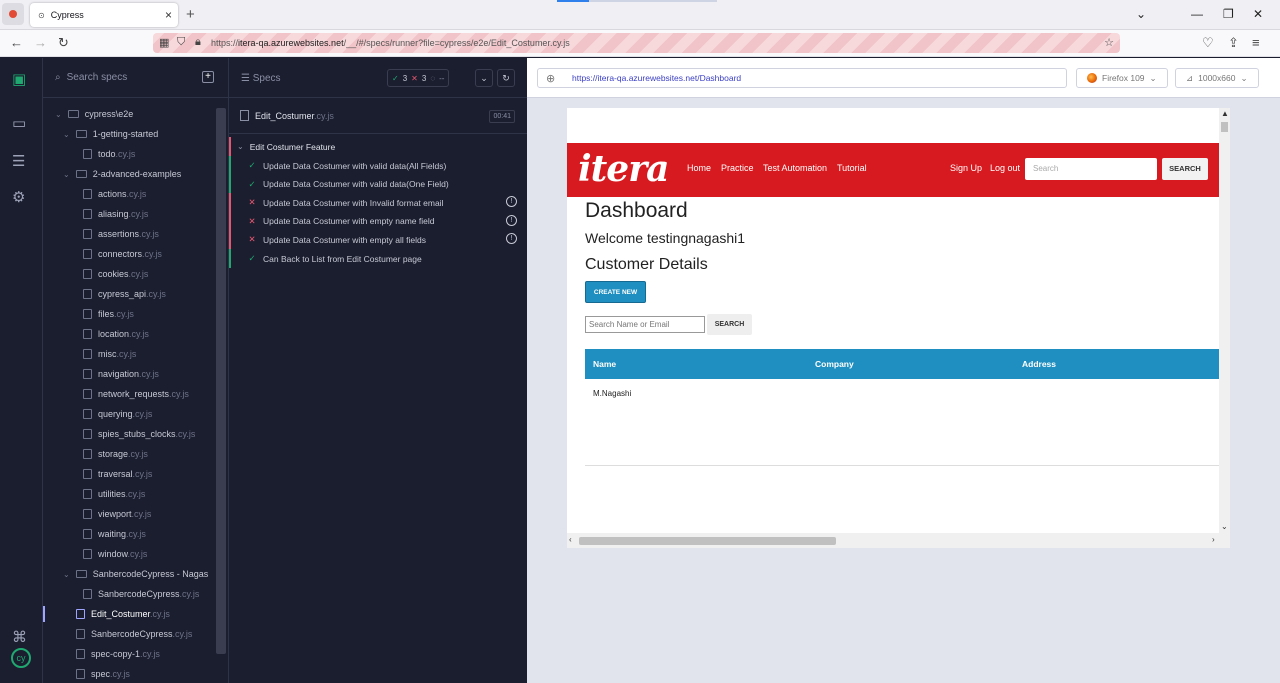 This screenshot has height=683, width=1280. I want to click on search-button: SEARCH, so click(729, 324).